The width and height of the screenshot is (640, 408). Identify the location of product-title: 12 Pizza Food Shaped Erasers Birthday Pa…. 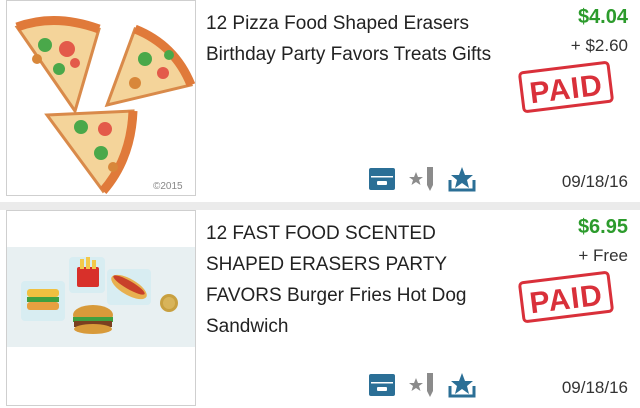
(356, 39).